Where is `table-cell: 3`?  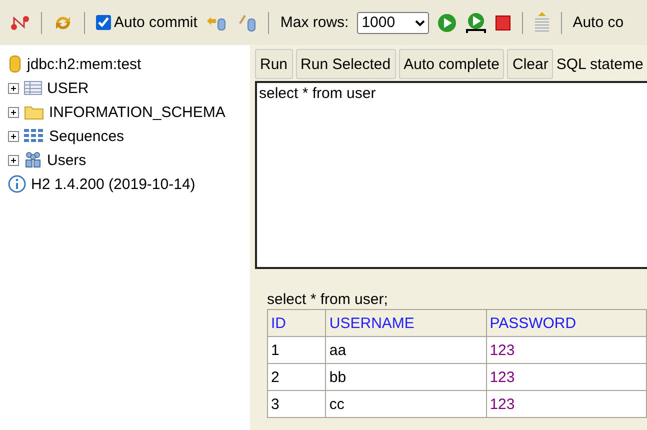
table-cell: 3 is located at coordinates (297, 404).